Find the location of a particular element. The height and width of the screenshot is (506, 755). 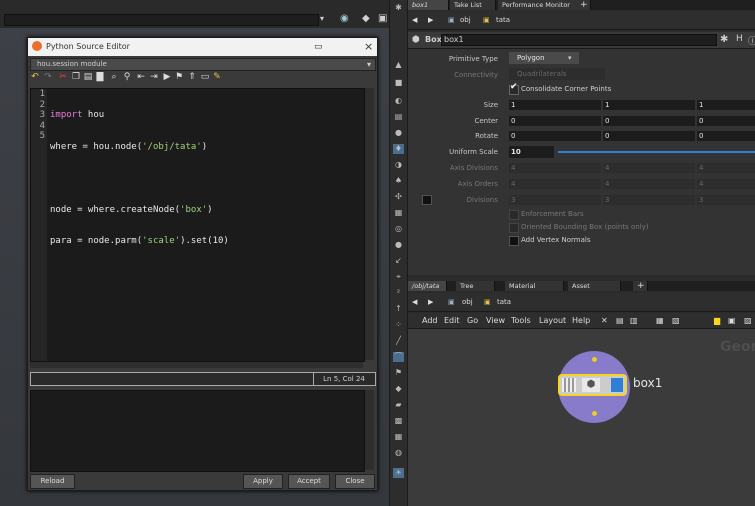

size-y-field: 1 is located at coordinates (649, 105).